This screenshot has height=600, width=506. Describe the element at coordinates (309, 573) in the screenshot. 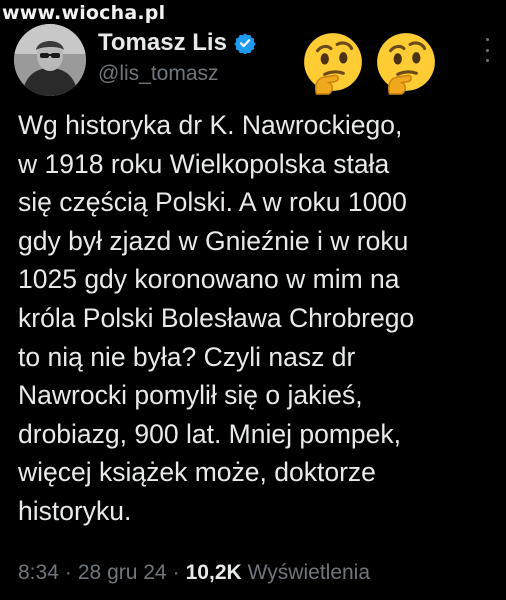

I see `views-label: Wyświetlenia` at that location.